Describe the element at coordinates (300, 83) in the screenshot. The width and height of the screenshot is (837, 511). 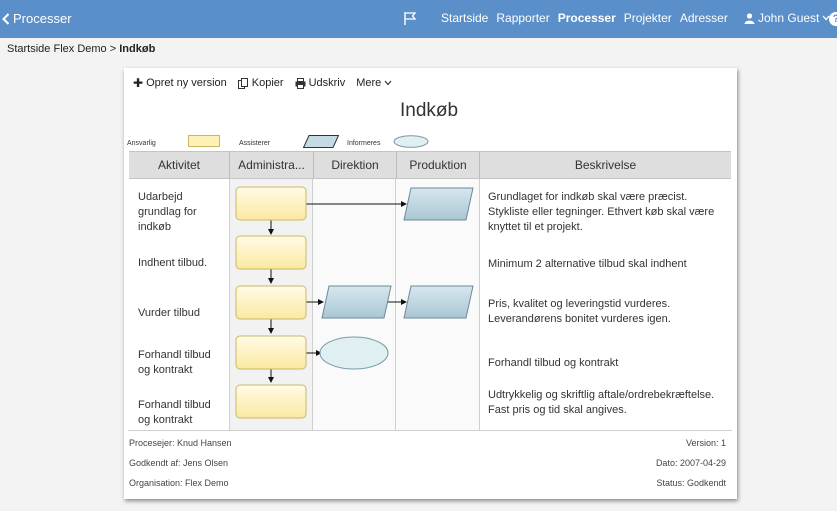
I see `printer-icon` at that location.